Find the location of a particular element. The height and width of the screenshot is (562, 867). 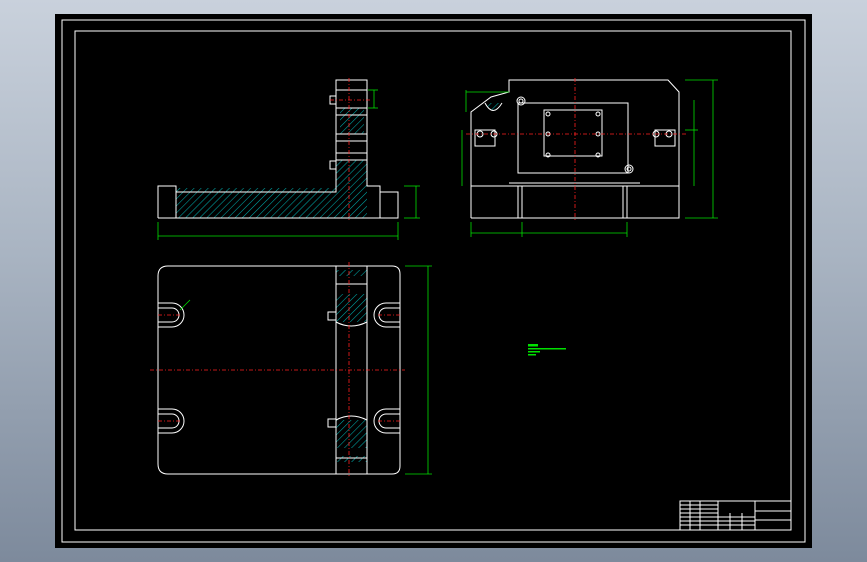

upright-hatch-upper is located at coordinates (352, 121).